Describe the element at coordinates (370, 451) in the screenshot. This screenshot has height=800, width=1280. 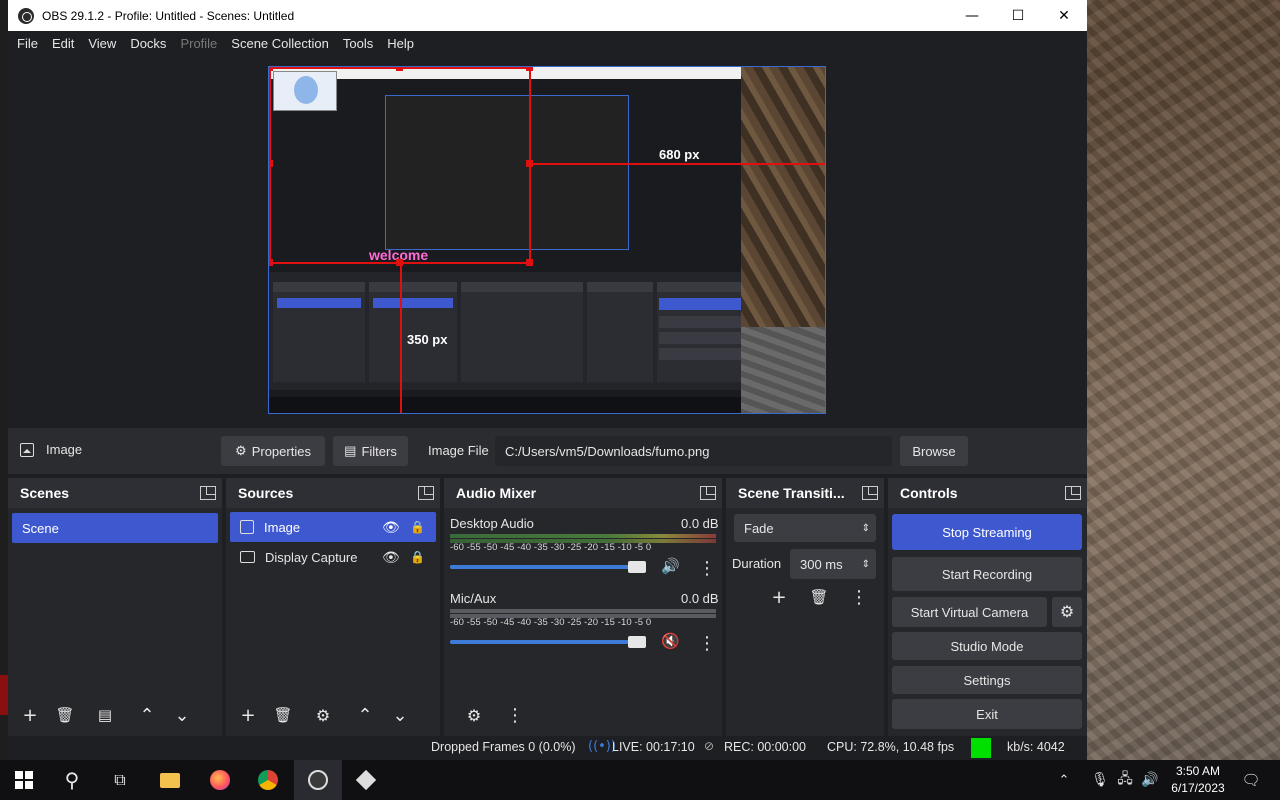
I see `filters-button: ▤ Filters` at that location.